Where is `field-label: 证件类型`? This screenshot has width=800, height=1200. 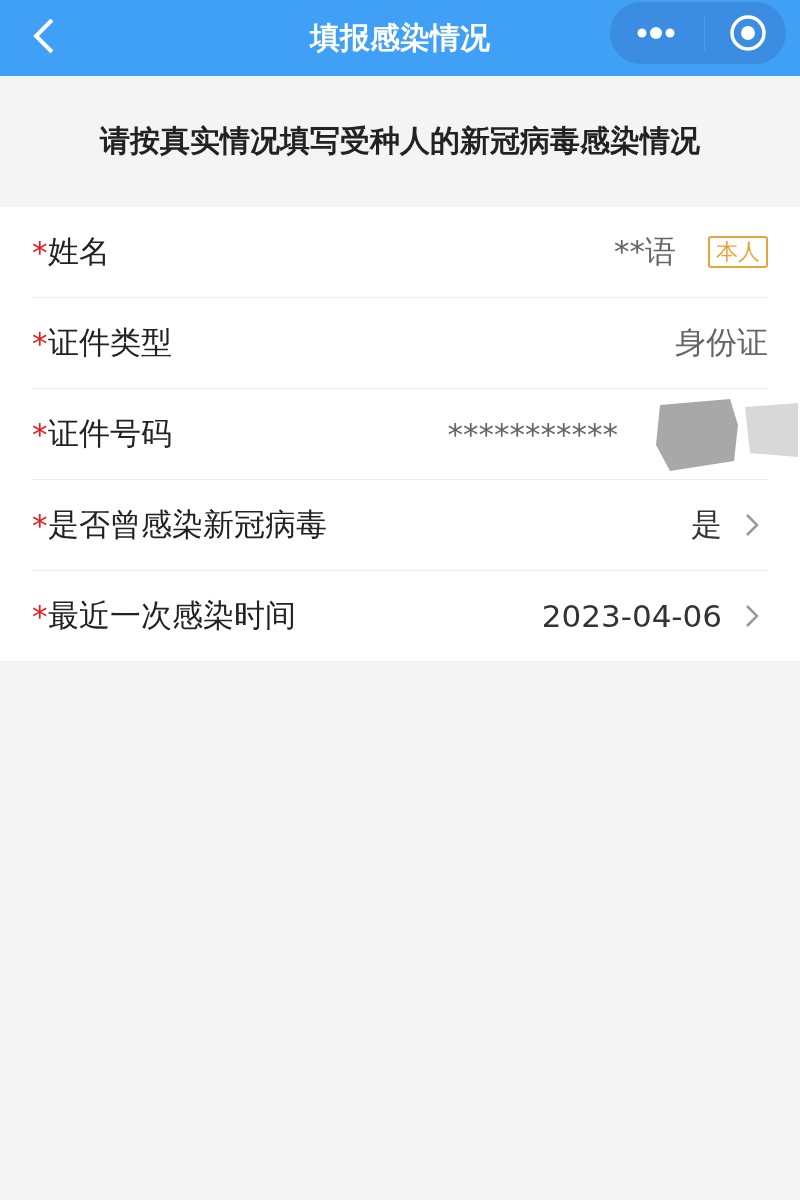 field-label: 证件类型 is located at coordinates (109, 342).